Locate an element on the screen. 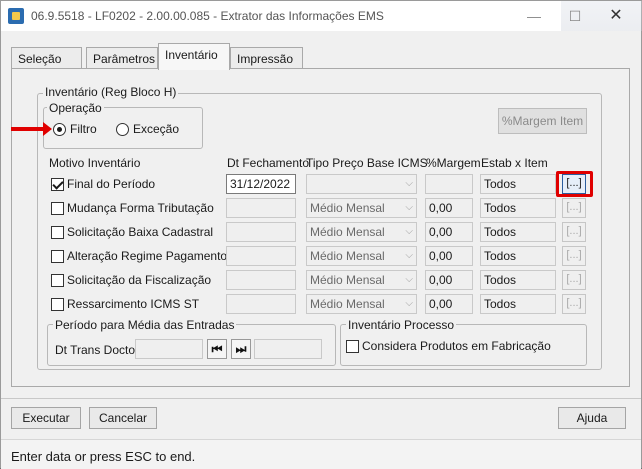 This screenshot has width=642, height=469. dt-fechamento-input: 31/12/2022 is located at coordinates (261, 184).